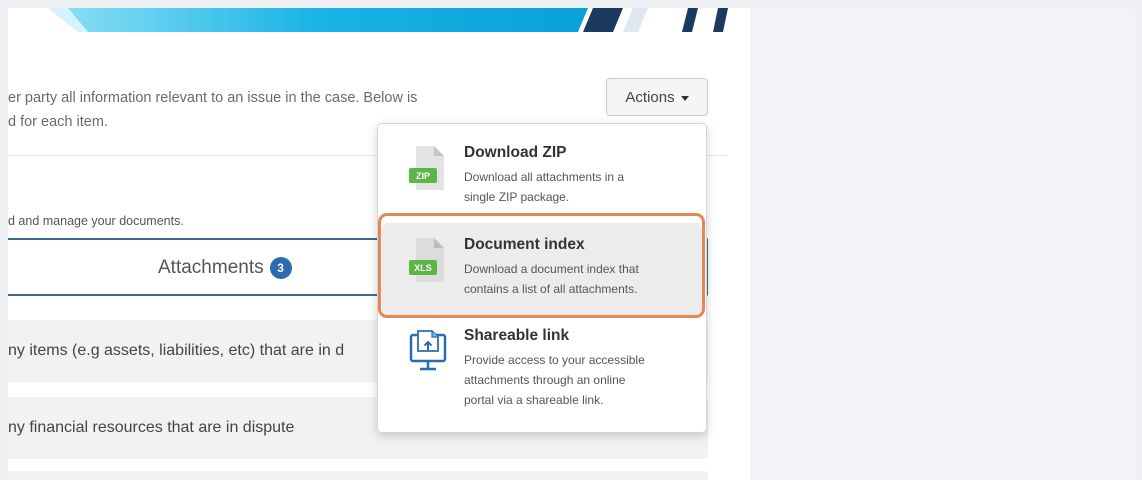  What do you see at coordinates (517, 335) in the screenshot?
I see `menu-item-title: Shareable link` at bounding box center [517, 335].